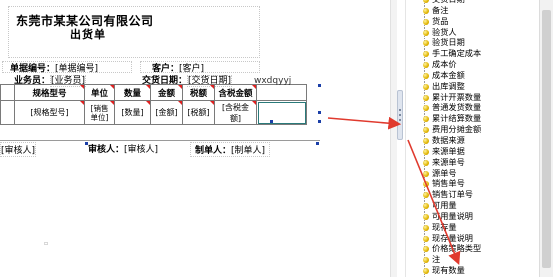  I want to click on field-list-label: 备注, so click(440, 9).